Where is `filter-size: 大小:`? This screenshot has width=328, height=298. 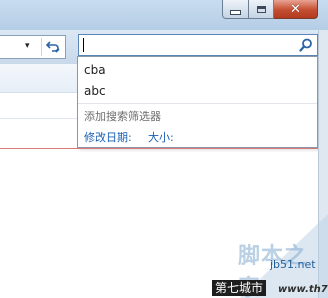 filter-size: 大小: is located at coordinates (161, 137).